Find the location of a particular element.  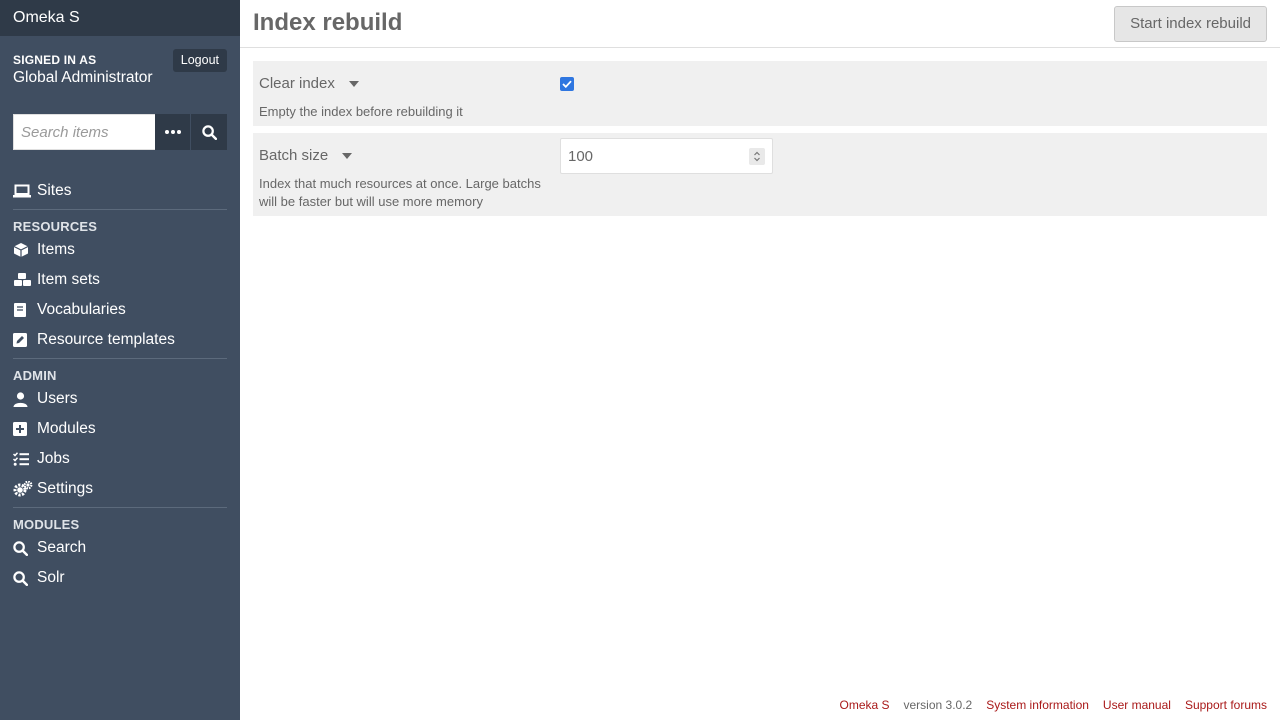

nav-label: Modules is located at coordinates (66, 428).